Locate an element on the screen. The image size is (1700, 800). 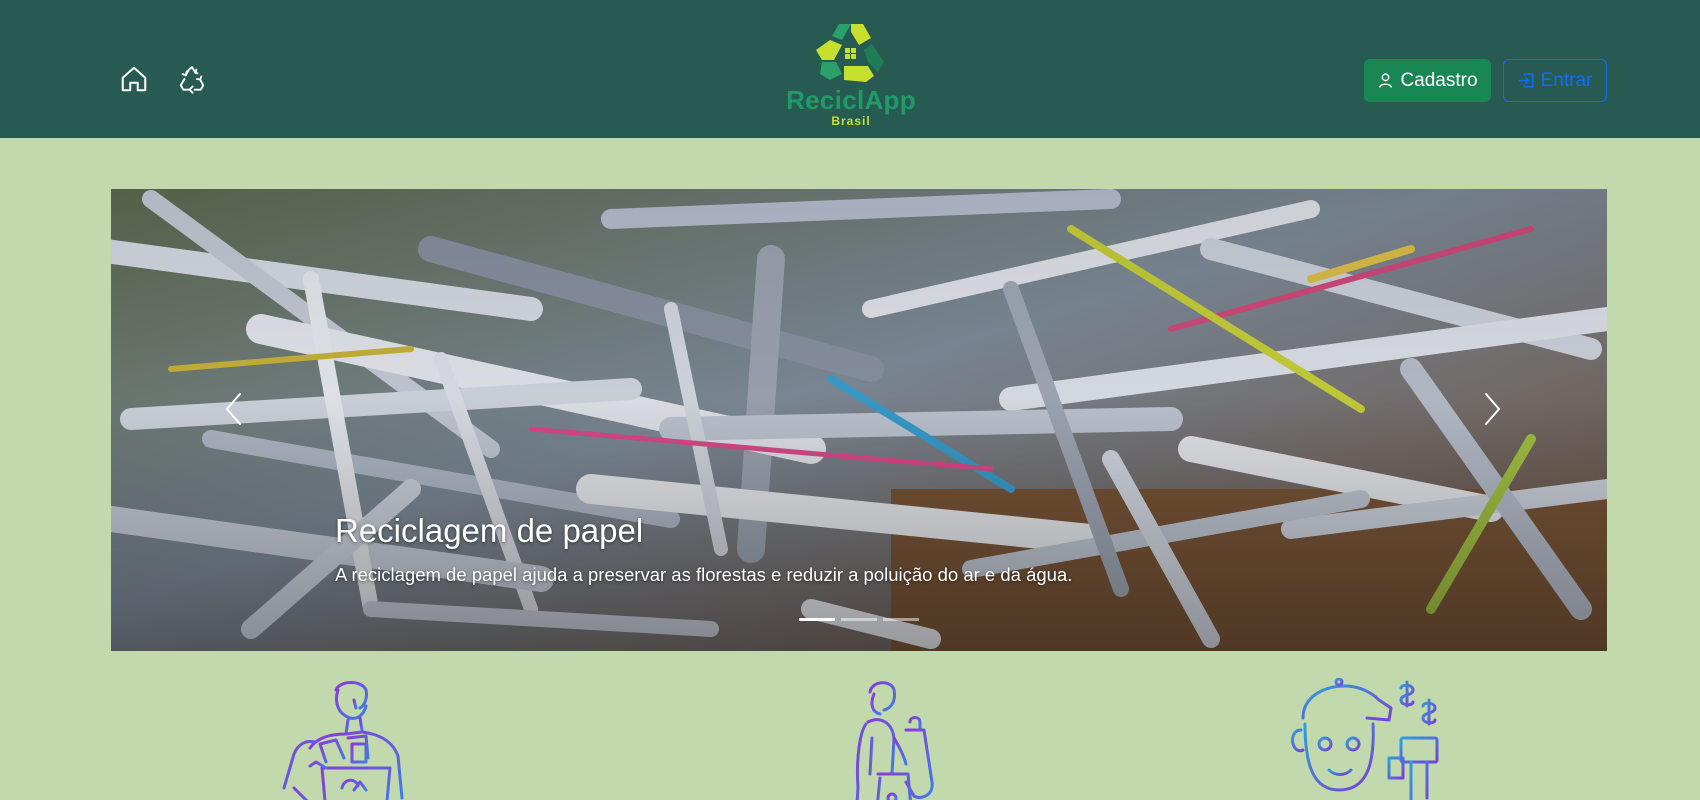
carousel-prev-button is located at coordinates (234, 409).